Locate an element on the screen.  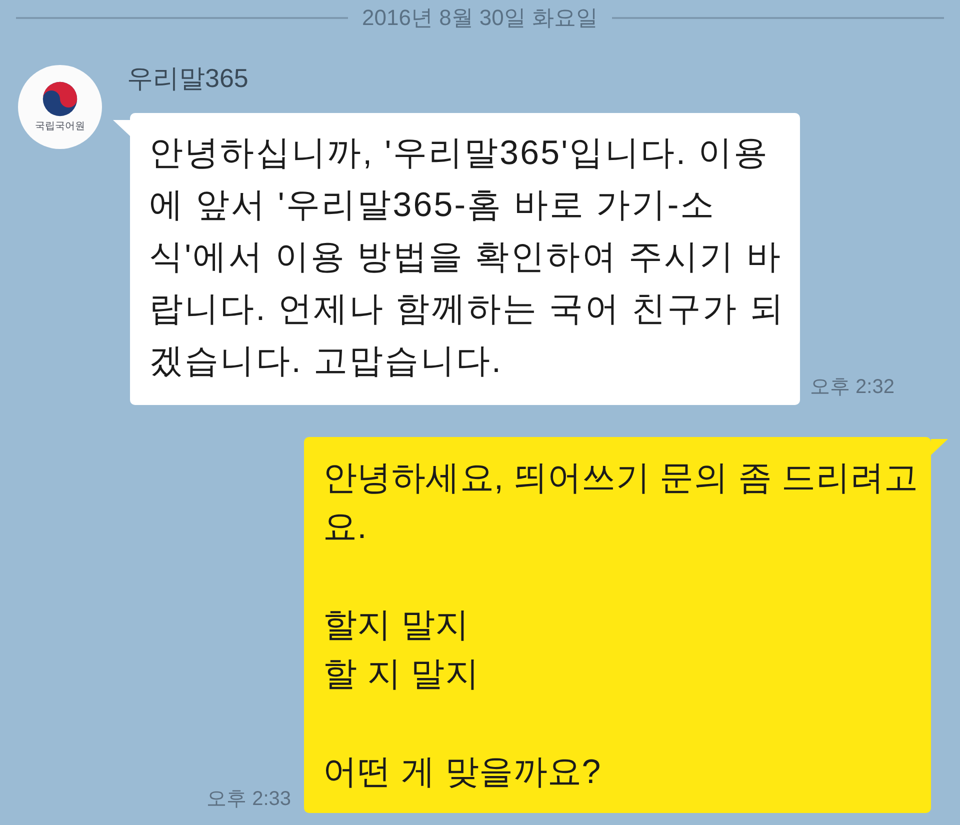
avatar: 국립국어원 is located at coordinates (60, 107).